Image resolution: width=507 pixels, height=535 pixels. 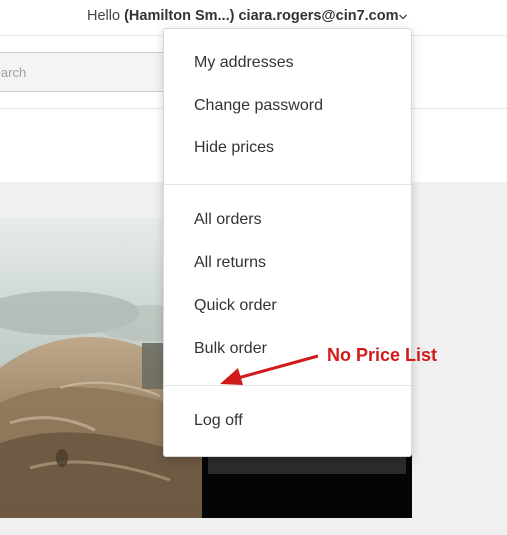 What do you see at coordinates (382, 355) in the screenshot?
I see `annotation-label: No Price List` at bounding box center [382, 355].